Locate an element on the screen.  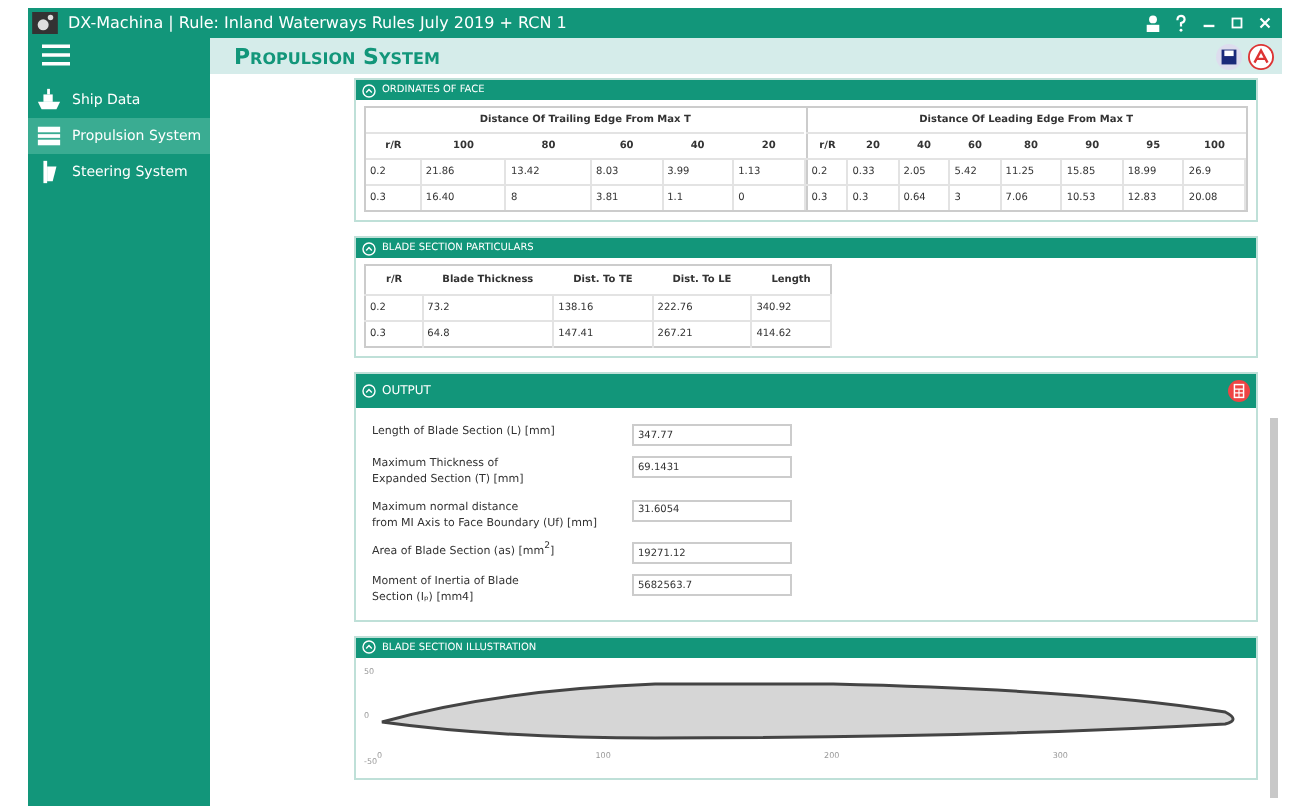
app-icon is located at coordinates (45, 23).